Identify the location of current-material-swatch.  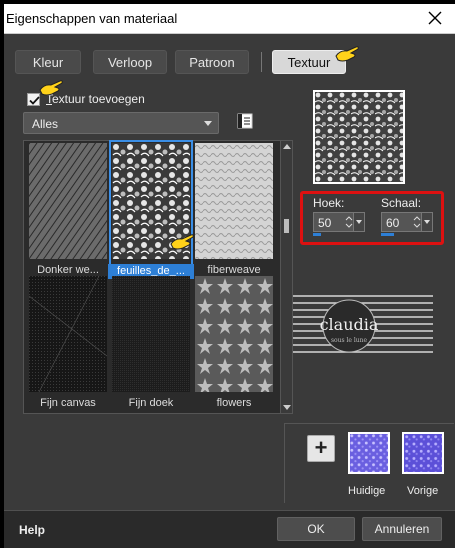
(369, 453).